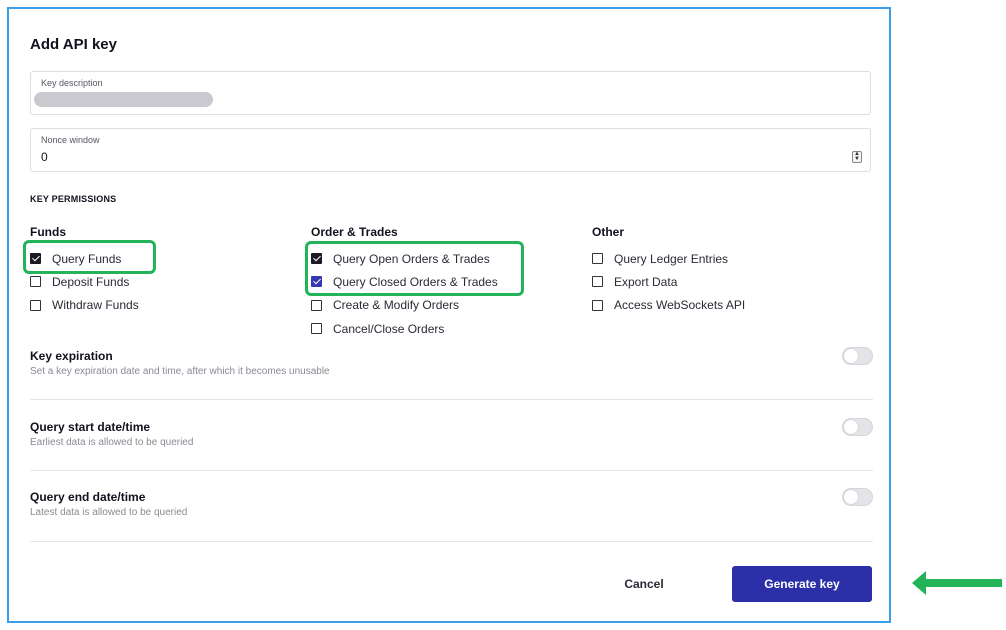  Describe the element at coordinates (90, 427) in the screenshot. I see `option-title: Query start date/time` at that location.